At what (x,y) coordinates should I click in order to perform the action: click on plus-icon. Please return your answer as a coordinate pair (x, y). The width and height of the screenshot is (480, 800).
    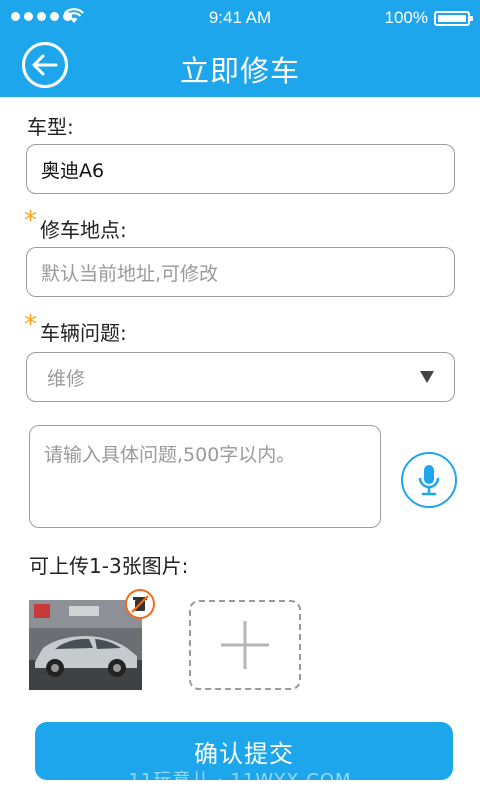
    Looking at the image, I should click on (245, 645).